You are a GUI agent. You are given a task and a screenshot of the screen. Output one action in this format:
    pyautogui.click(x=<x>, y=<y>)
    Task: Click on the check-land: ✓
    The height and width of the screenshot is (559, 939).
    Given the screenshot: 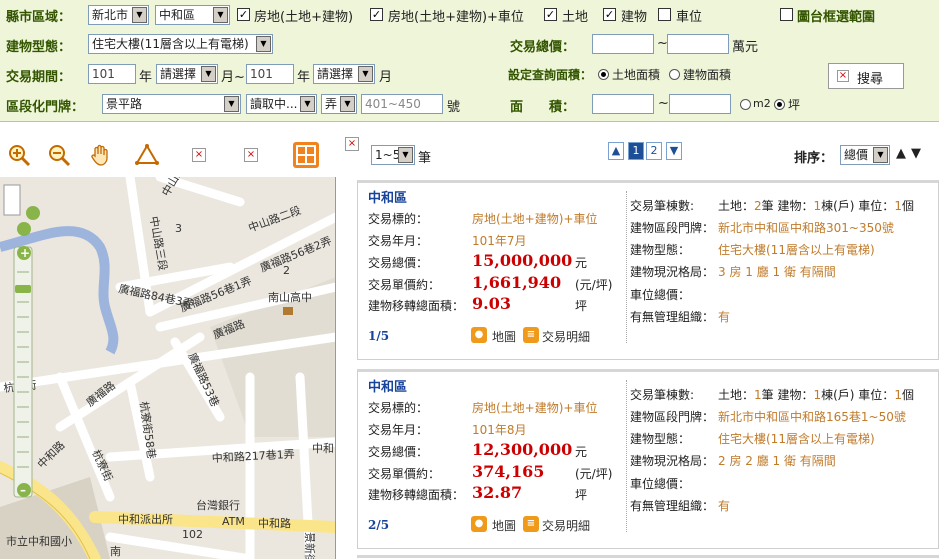 What is the action you would take?
    pyautogui.click(x=550, y=14)
    